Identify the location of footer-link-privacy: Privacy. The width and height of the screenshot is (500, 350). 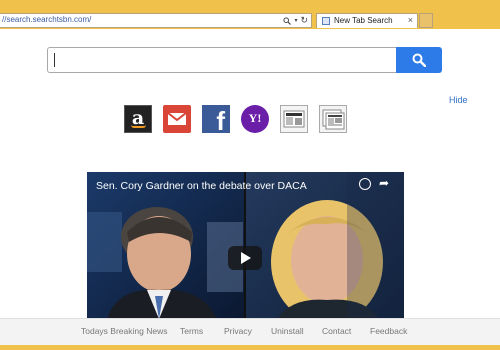
(238, 331).